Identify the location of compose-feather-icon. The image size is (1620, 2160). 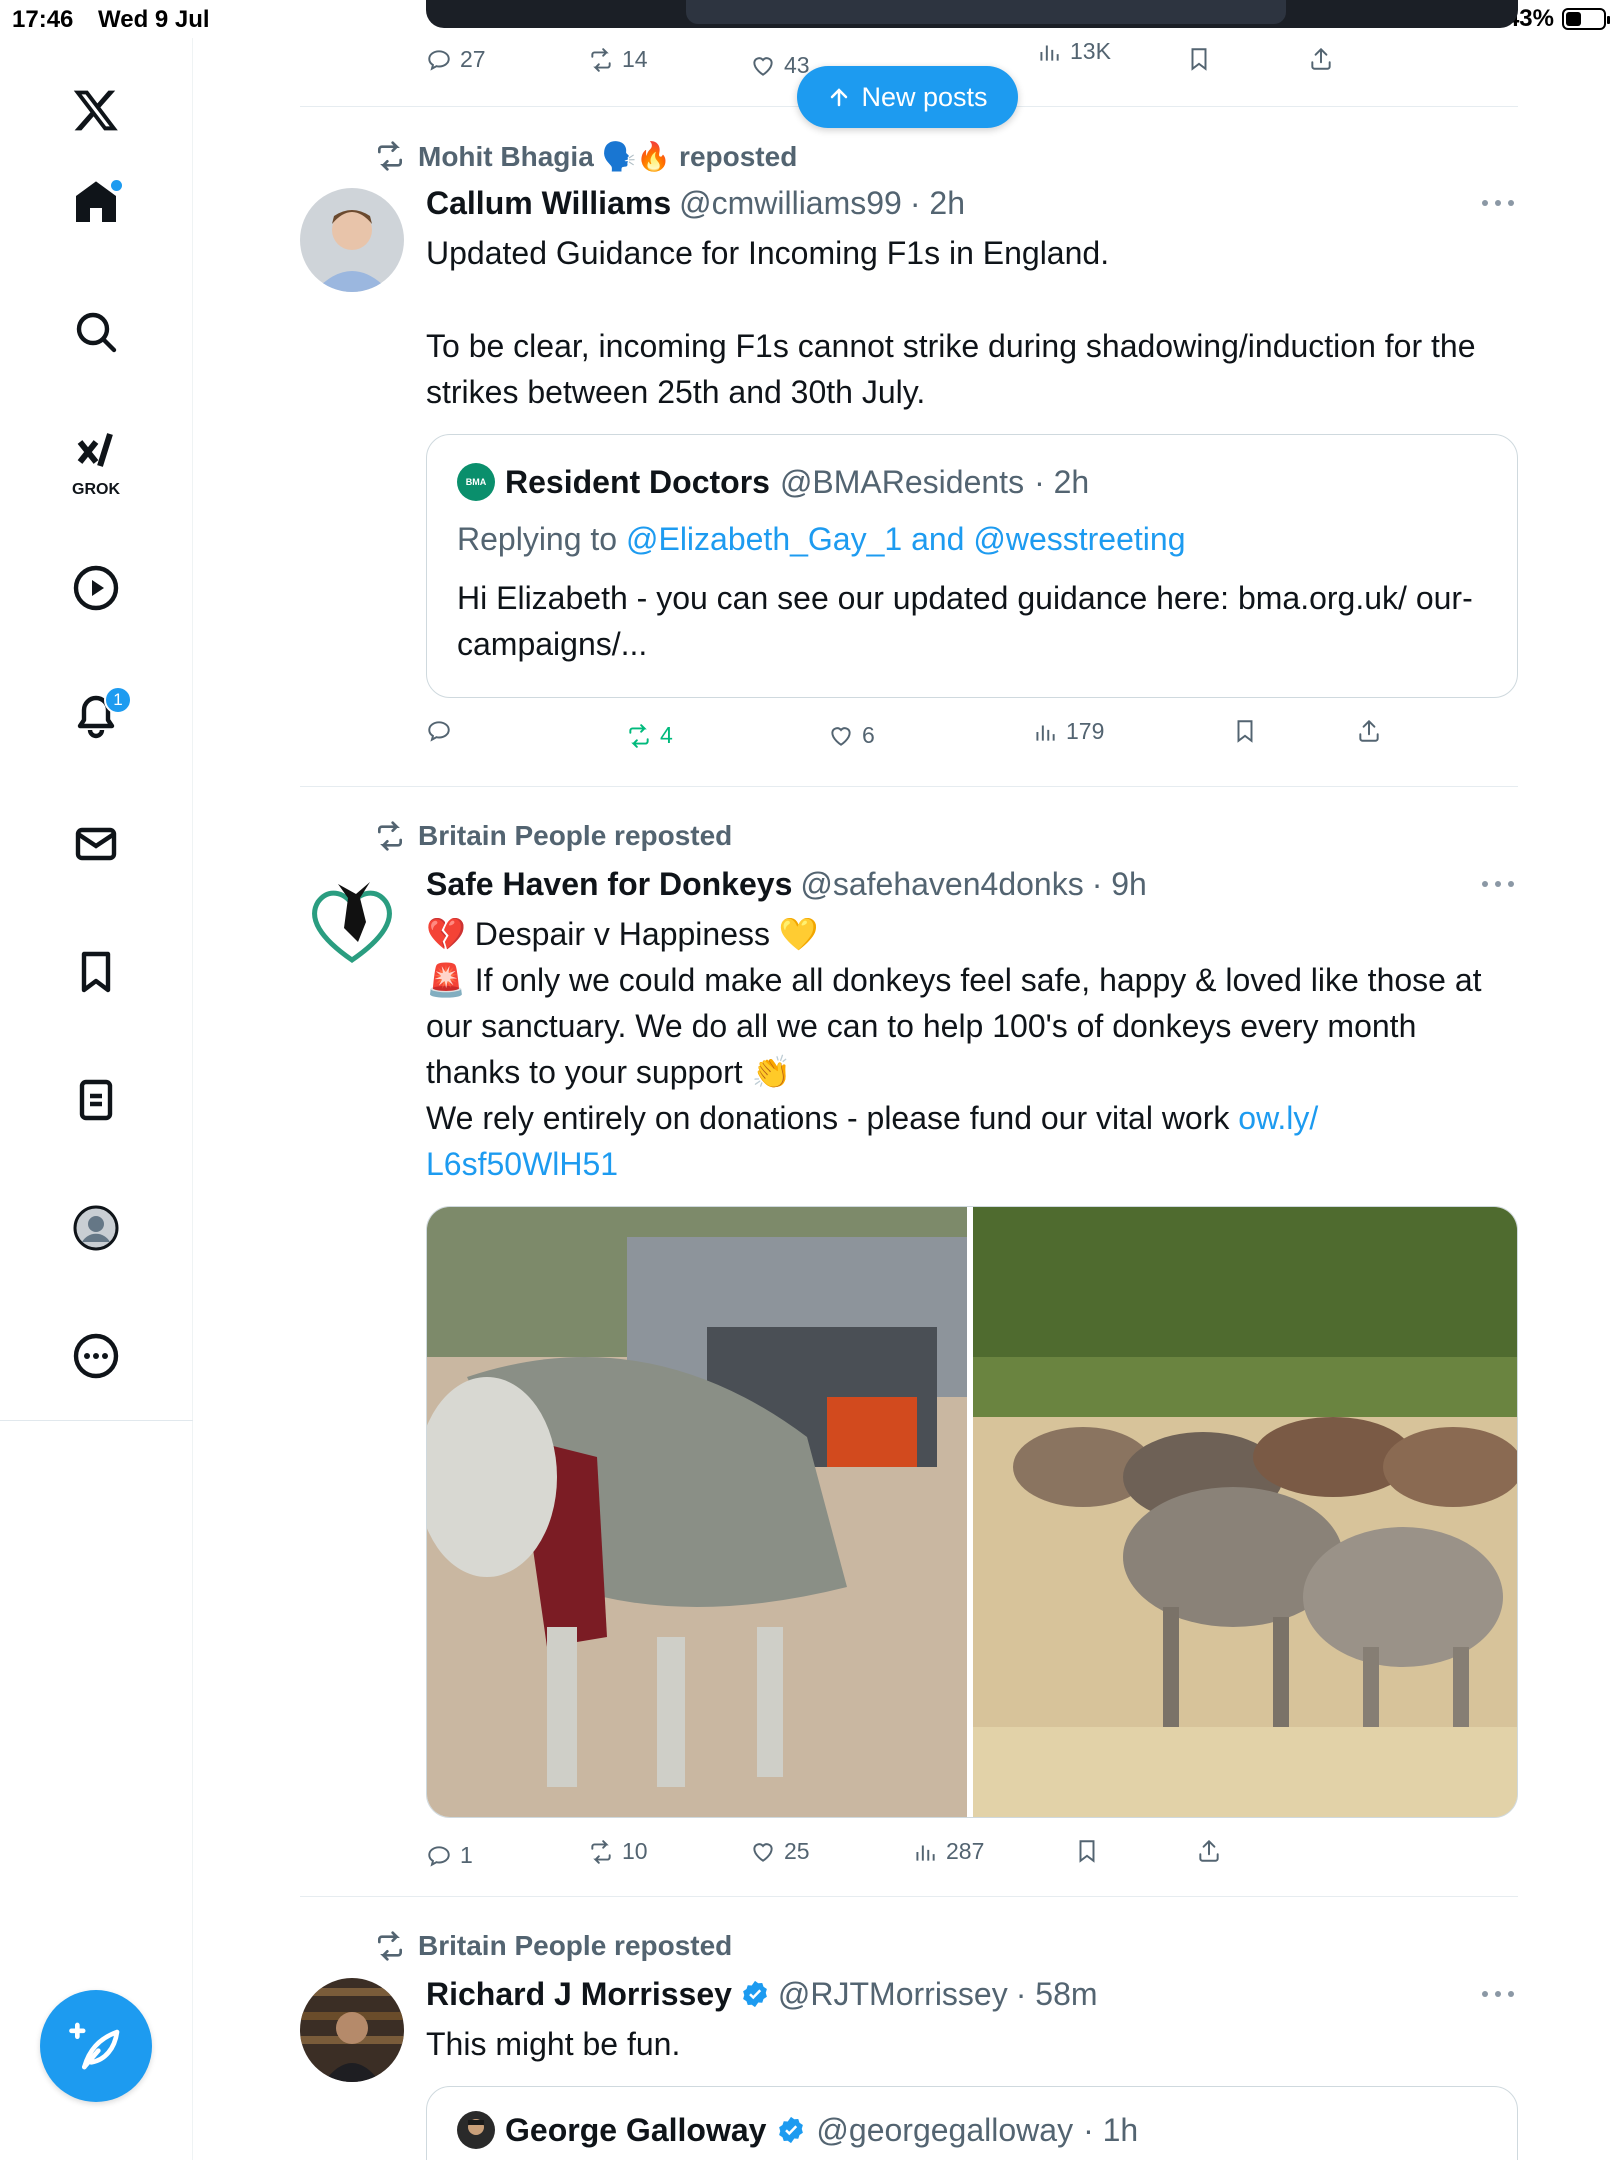
(94, 2046).